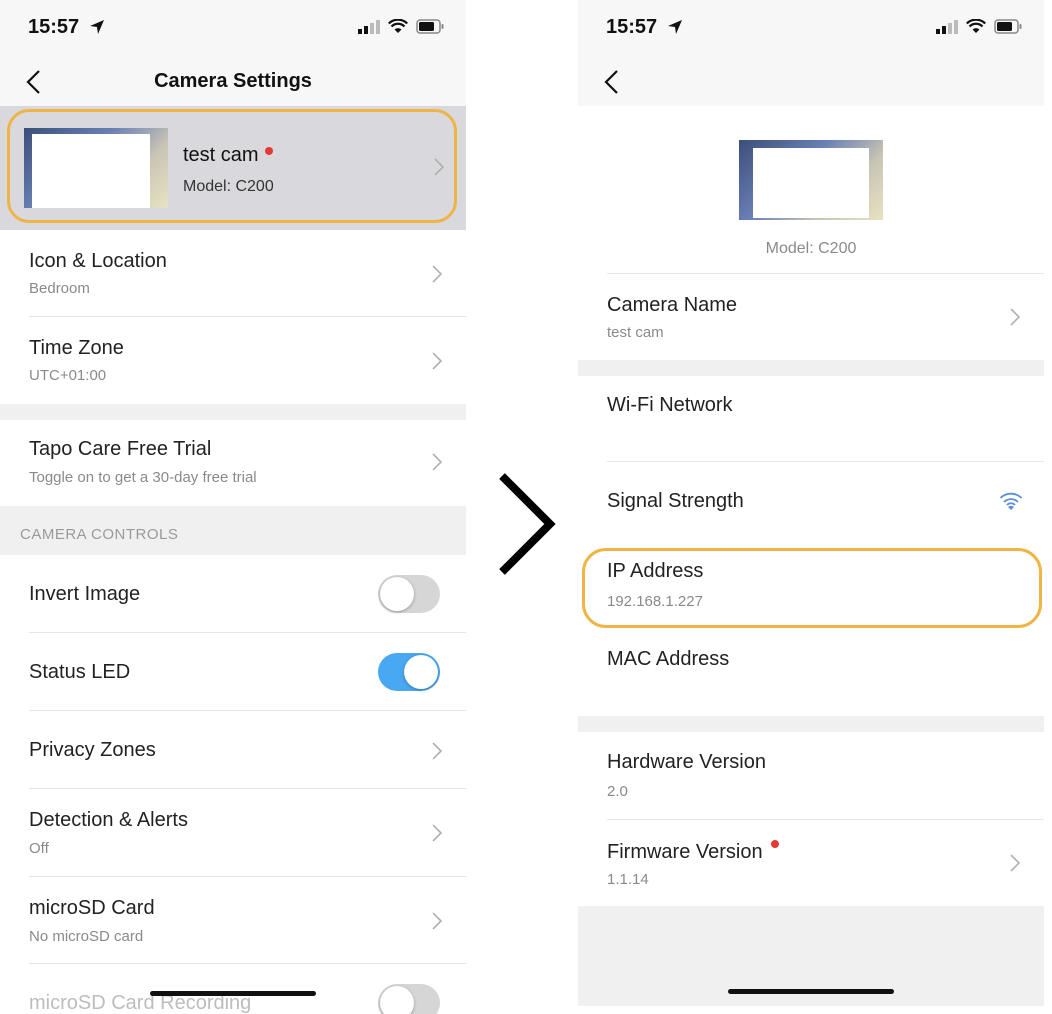  What do you see at coordinates (811, 183) in the screenshot?
I see `redacted-area` at bounding box center [811, 183].